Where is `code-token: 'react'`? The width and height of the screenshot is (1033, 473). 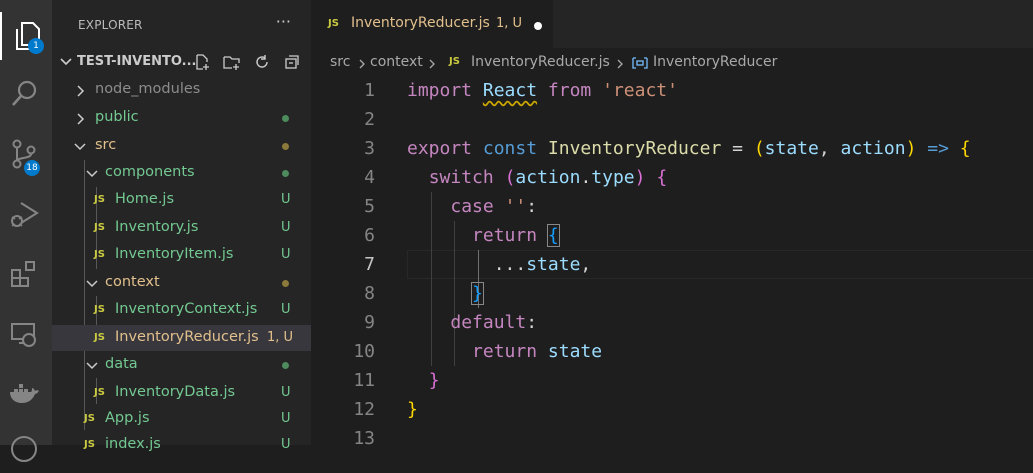 code-token: 'react' is located at coordinates (640, 90).